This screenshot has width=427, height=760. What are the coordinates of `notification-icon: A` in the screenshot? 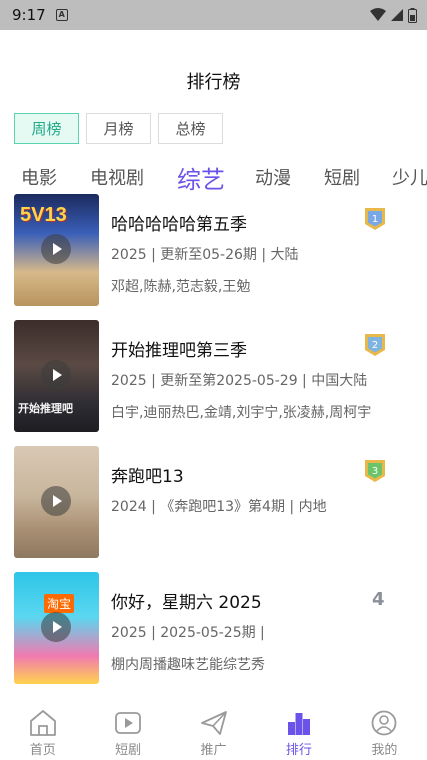 It's located at (61, 15).